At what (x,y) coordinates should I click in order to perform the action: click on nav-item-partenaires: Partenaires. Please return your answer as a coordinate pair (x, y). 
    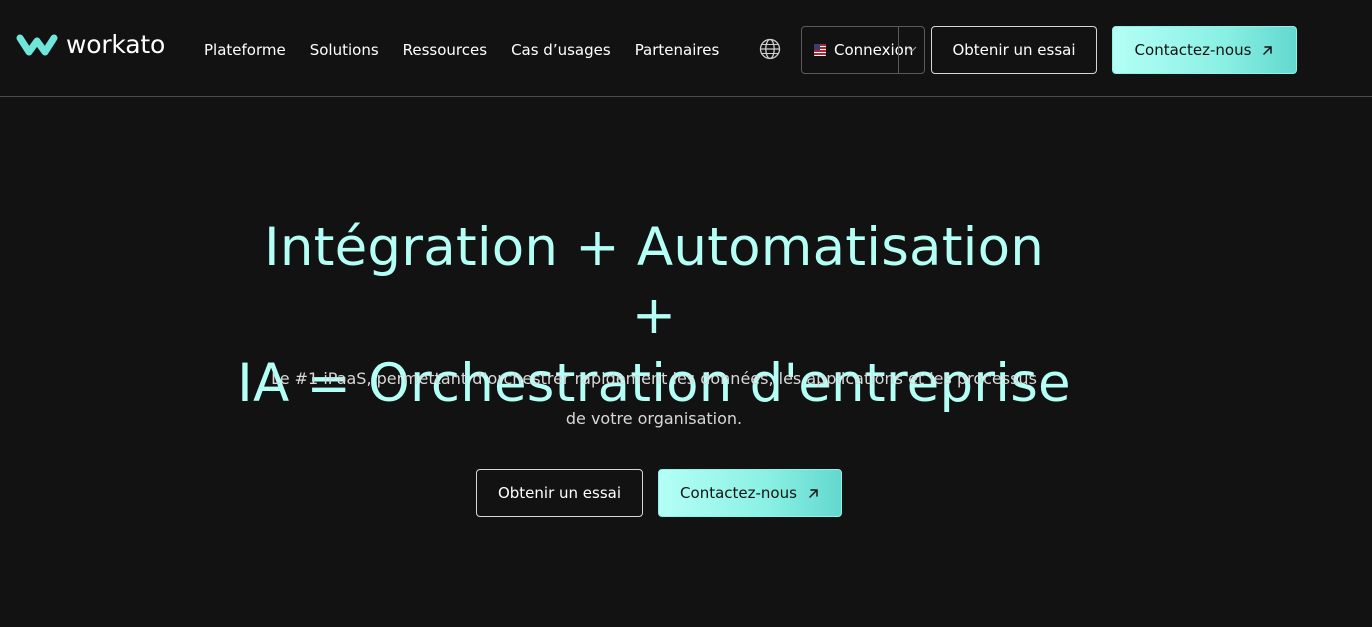
    Looking at the image, I should click on (677, 50).